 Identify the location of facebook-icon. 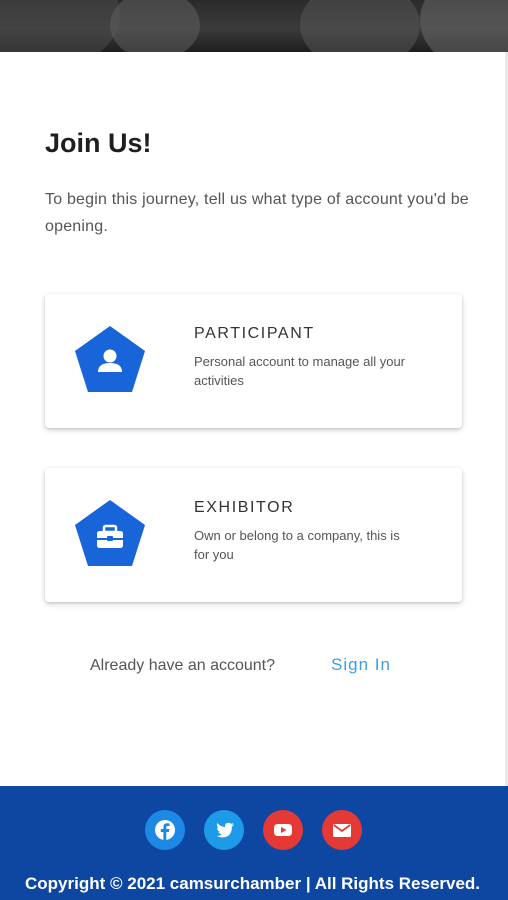
(165, 830).